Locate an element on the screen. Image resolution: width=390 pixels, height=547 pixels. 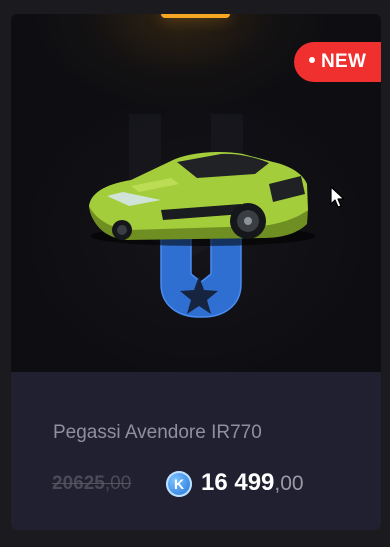
car-image is located at coordinates (202, 199).